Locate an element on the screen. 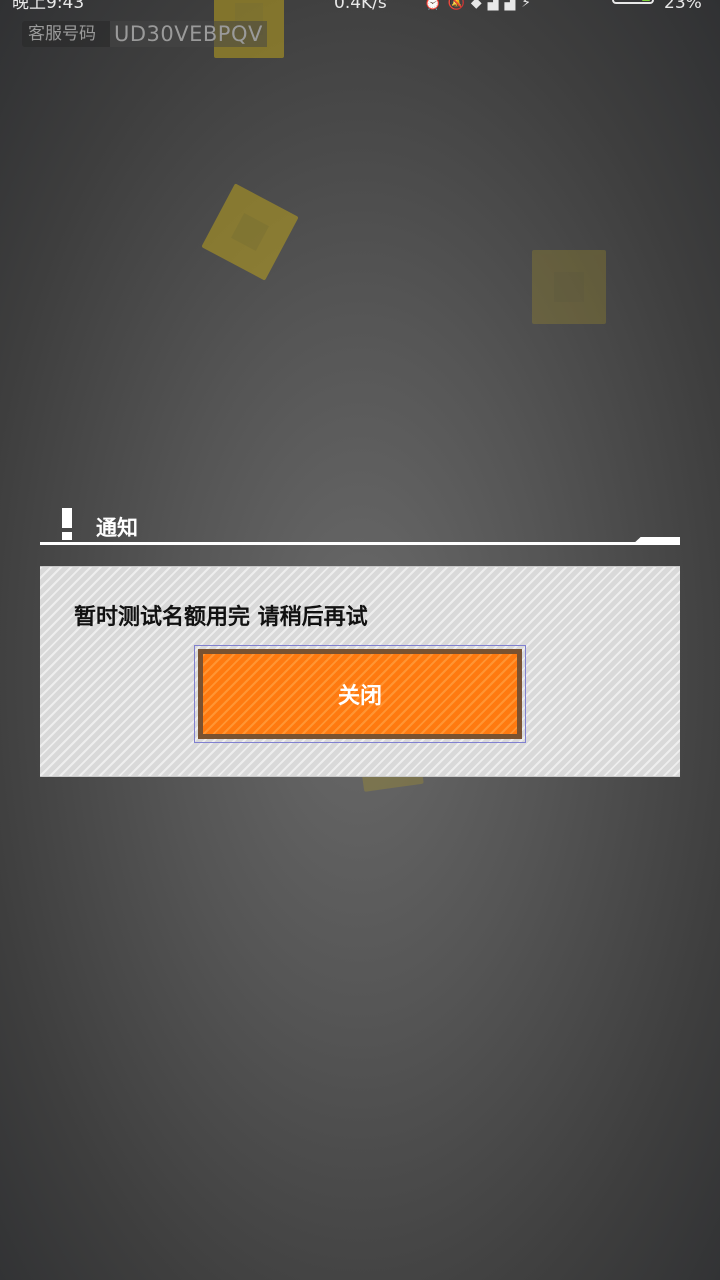  mute-icon: 🔕 is located at coordinates (459, 5).